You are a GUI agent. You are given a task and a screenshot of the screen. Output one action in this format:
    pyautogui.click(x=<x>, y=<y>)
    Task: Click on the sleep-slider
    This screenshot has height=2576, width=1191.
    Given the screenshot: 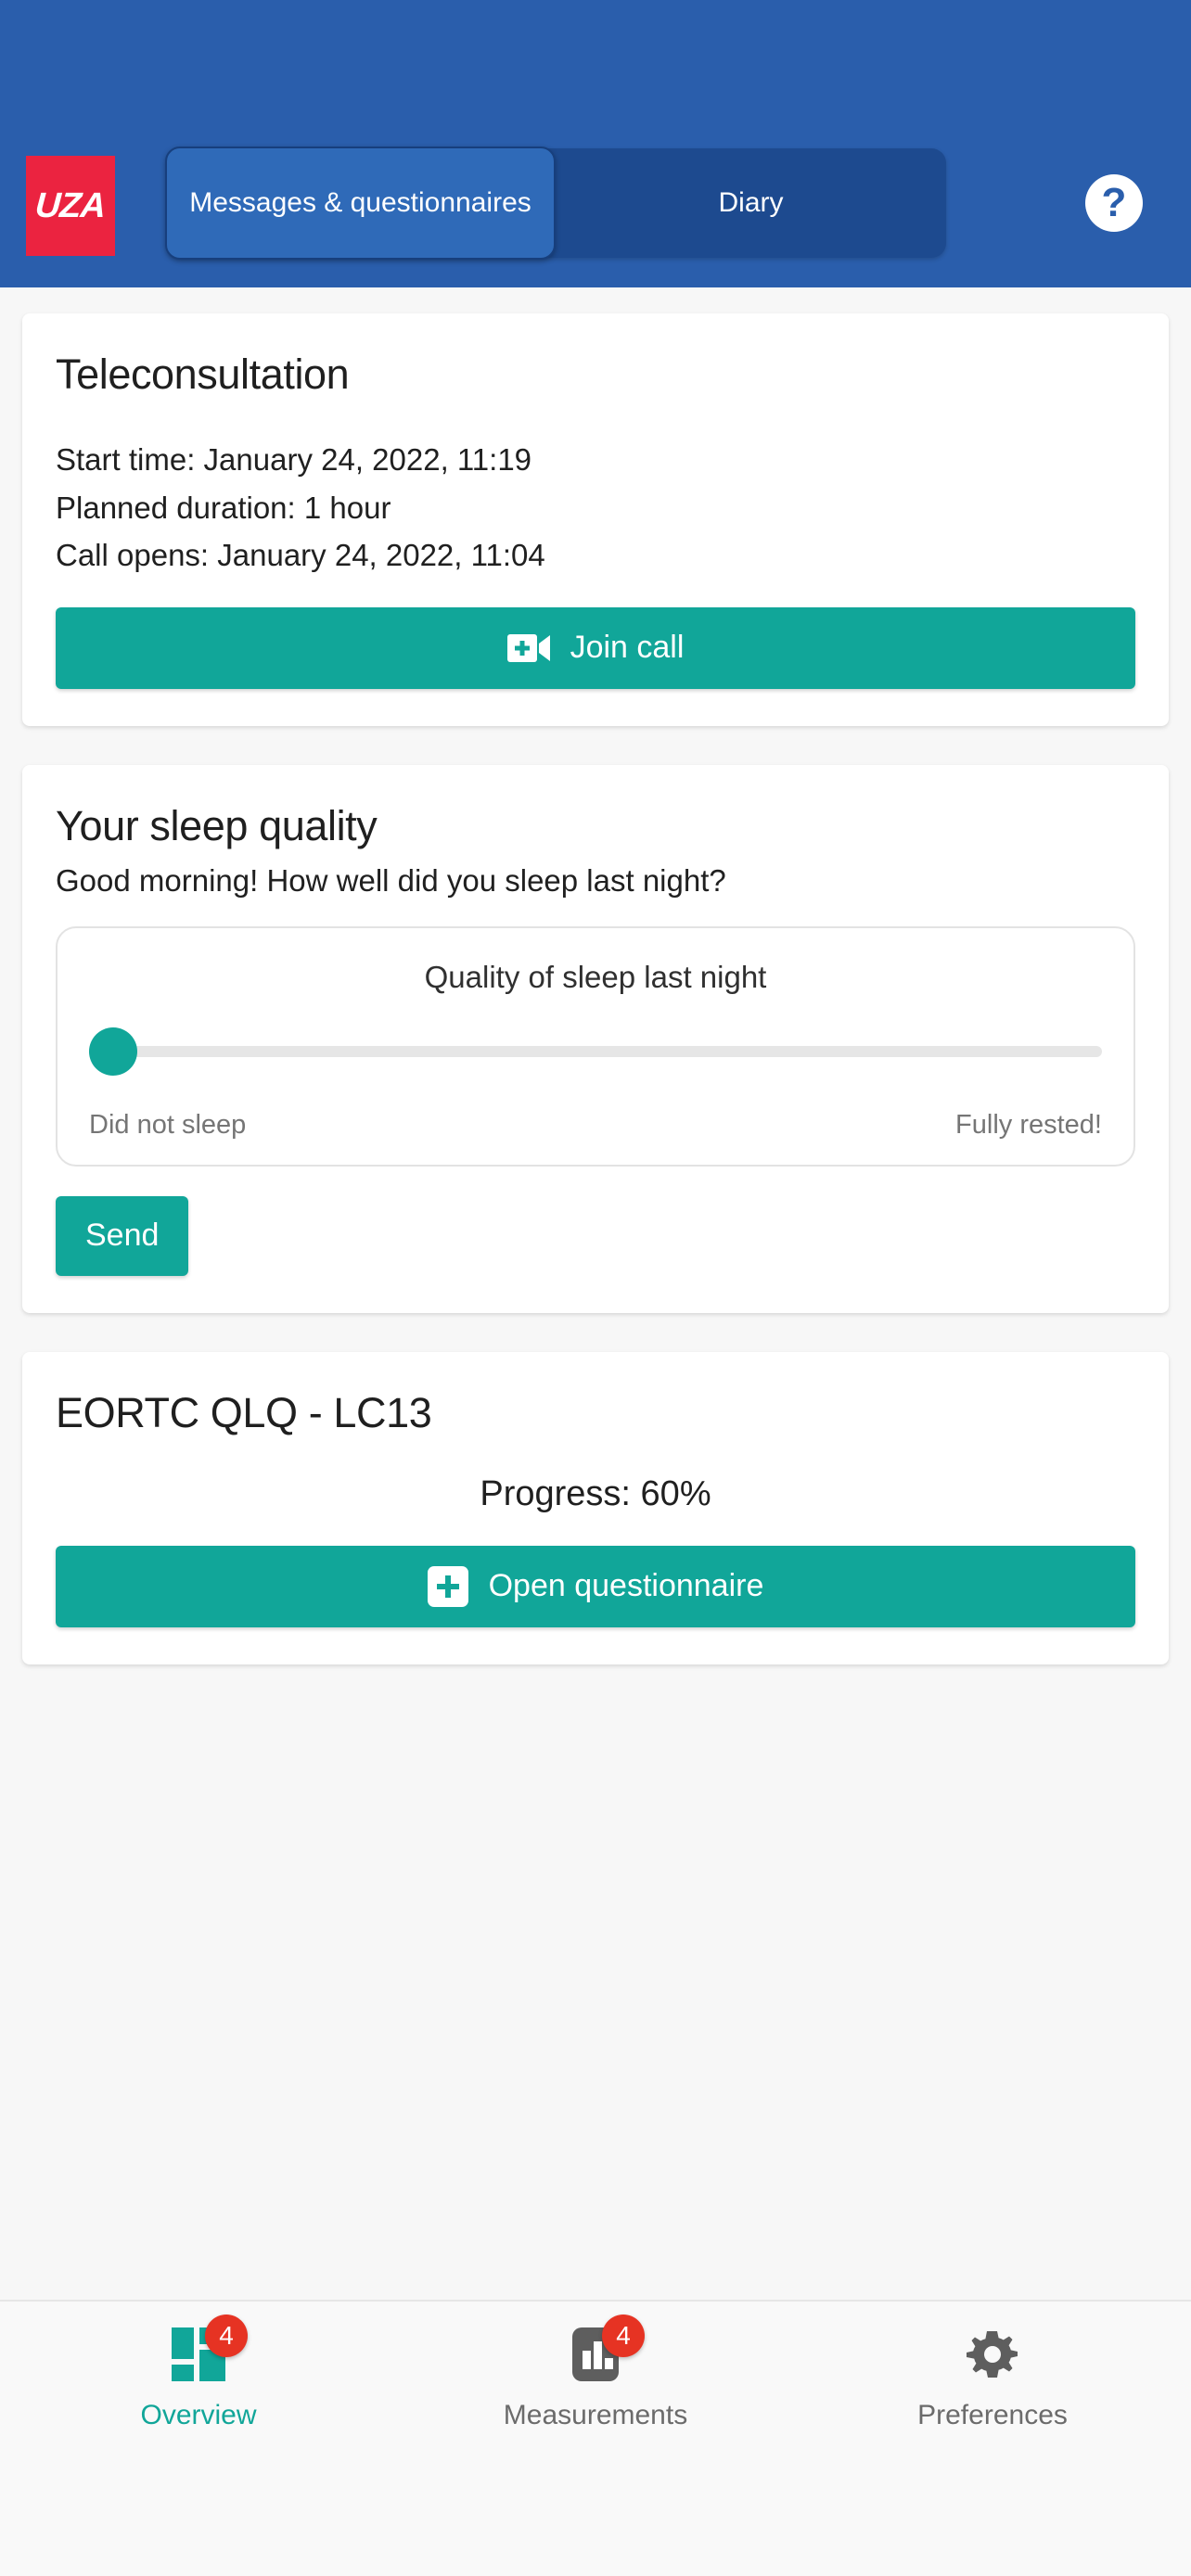 What is the action you would take?
    pyautogui.click(x=595, y=1051)
    